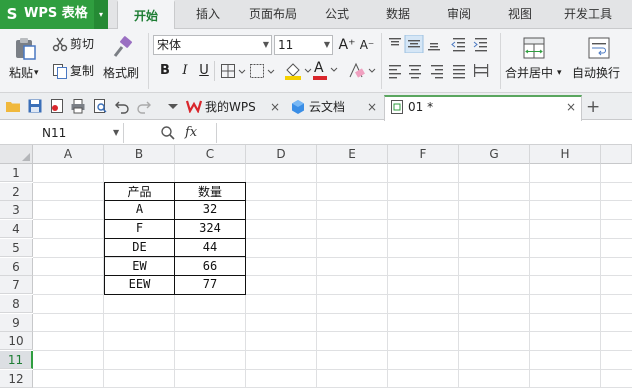 The height and width of the screenshot is (388, 632). What do you see at coordinates (398, 14) in the screenshot?
I see `tab-data: 数据` at bounding box center [398, 14].